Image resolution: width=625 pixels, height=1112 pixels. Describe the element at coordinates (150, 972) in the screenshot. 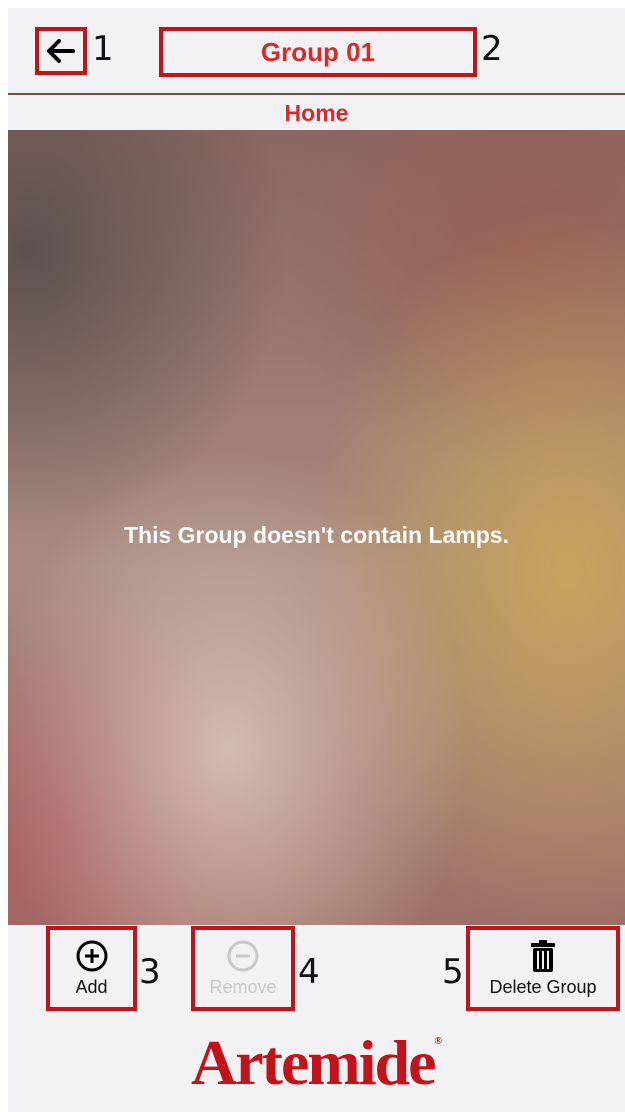

I see `callout-3: 3` at that location.